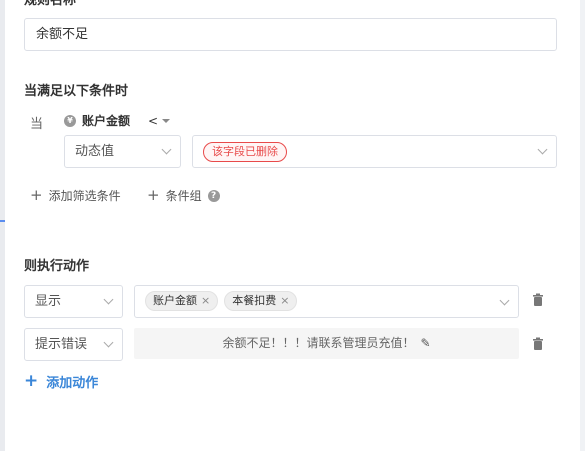  Describe the element at coordinates (175, 300) in the screenshot. I see `field-tag-label: 账户金额` at that location.